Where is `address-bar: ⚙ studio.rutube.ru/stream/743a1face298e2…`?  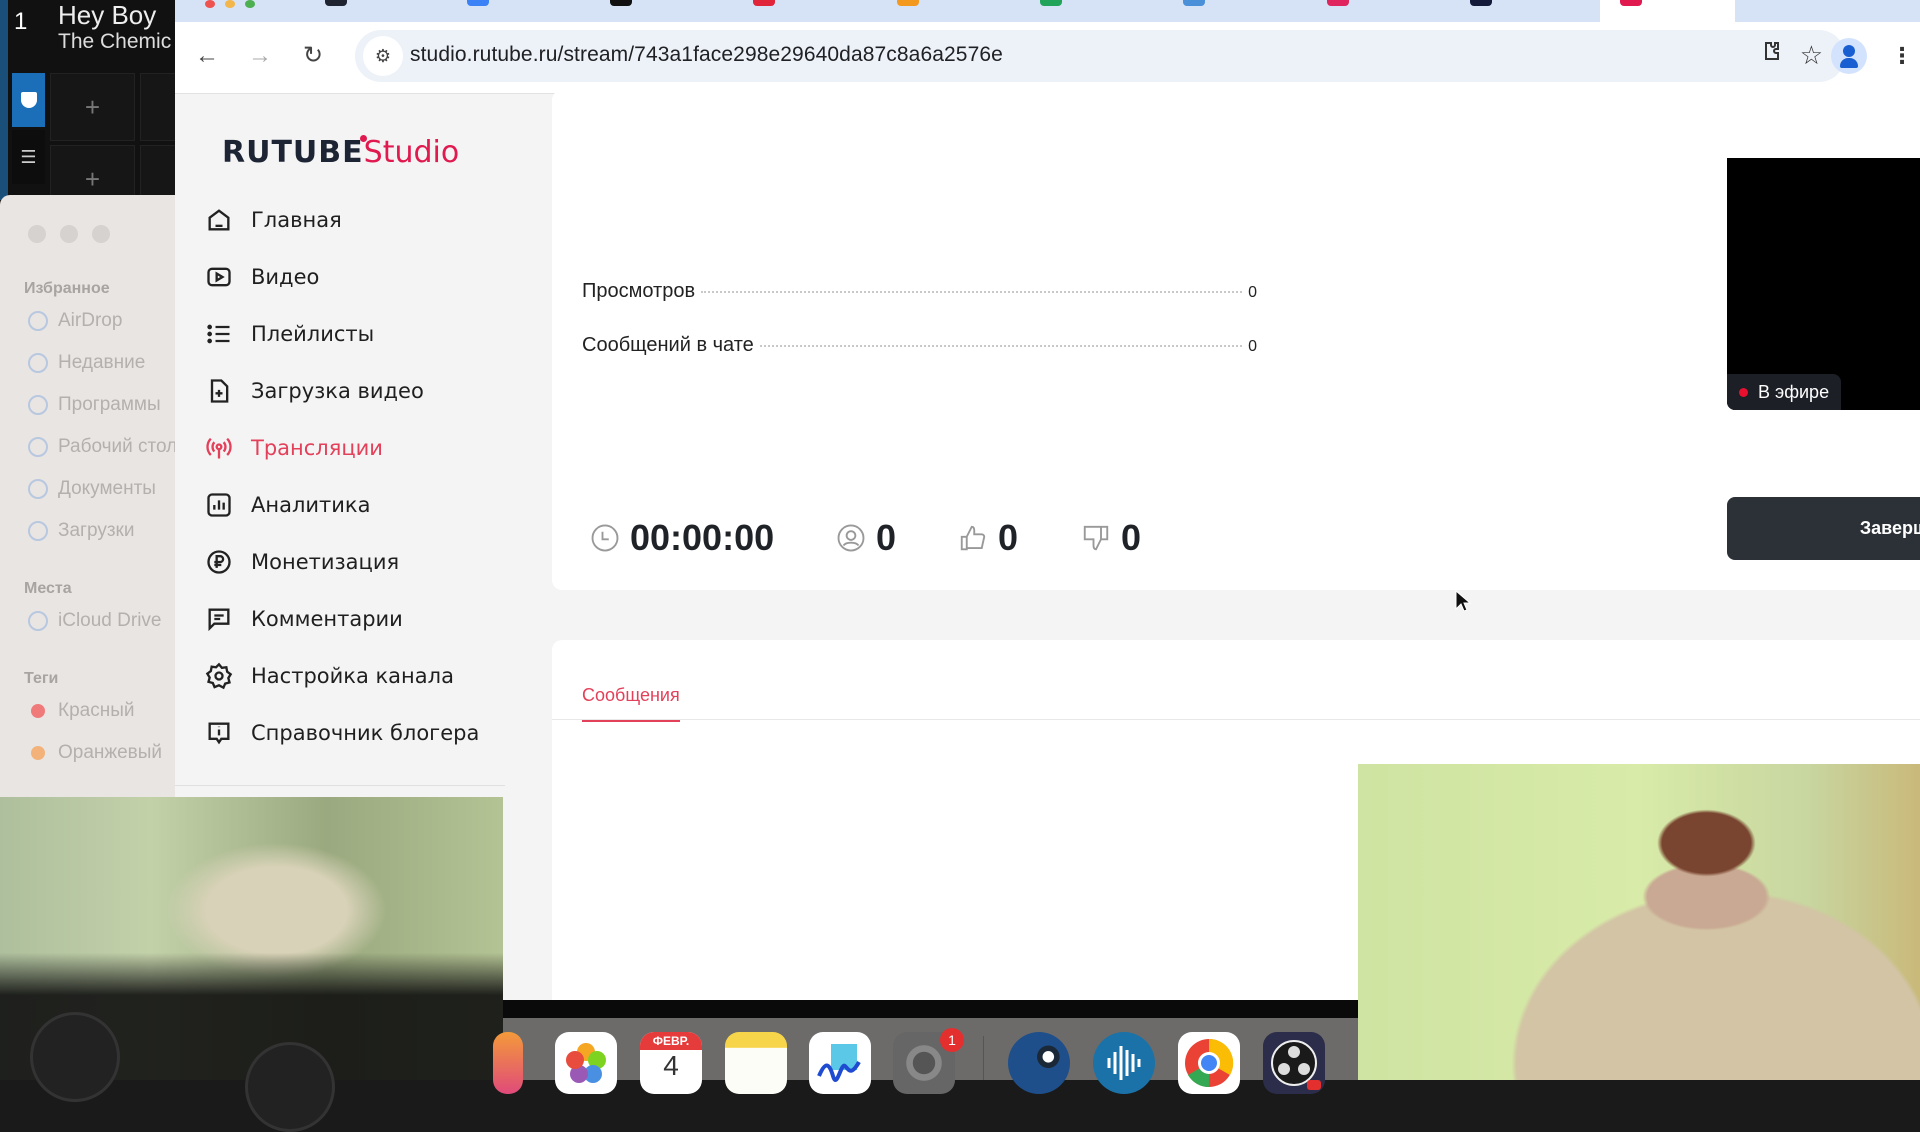
address-bar: ⚙ studio.rutube.ru/stream/743a1face298e2… is located at coordinates (1100, 56).